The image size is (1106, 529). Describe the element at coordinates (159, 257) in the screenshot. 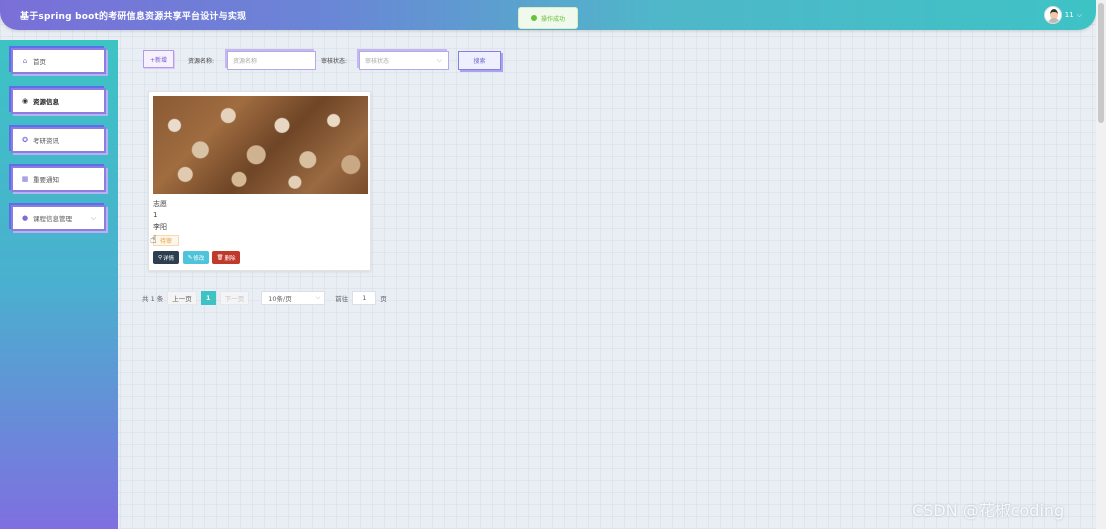

I see `search-icon: ⚲` at that location.